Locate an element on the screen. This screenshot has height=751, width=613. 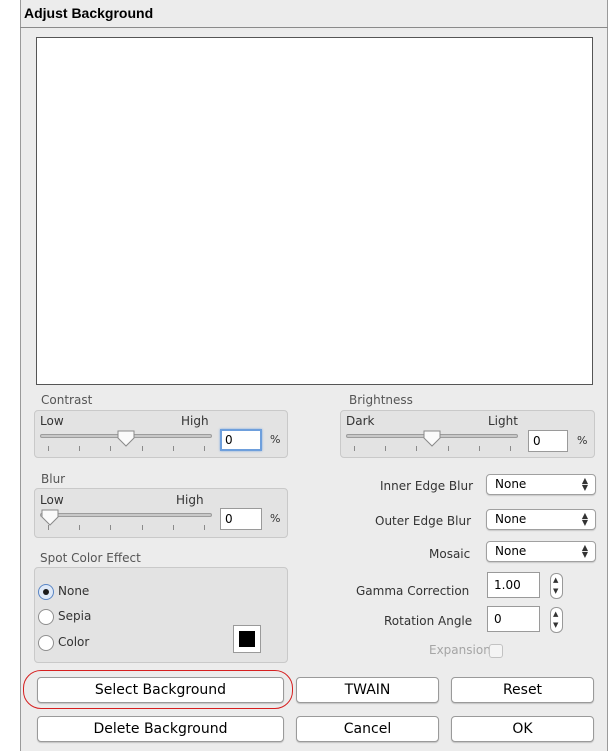
contrast-label: Contrast is located at coordinates (67, 400).